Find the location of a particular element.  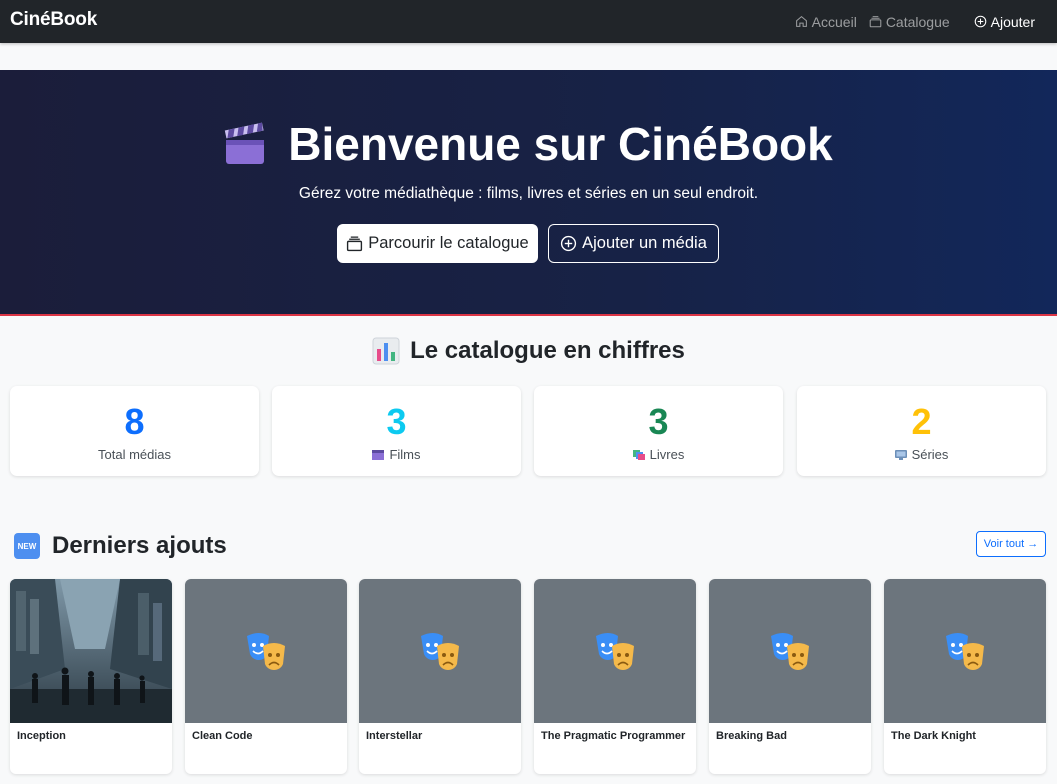

stat-card-films: 3 Films is located at coordinates (396, 431).